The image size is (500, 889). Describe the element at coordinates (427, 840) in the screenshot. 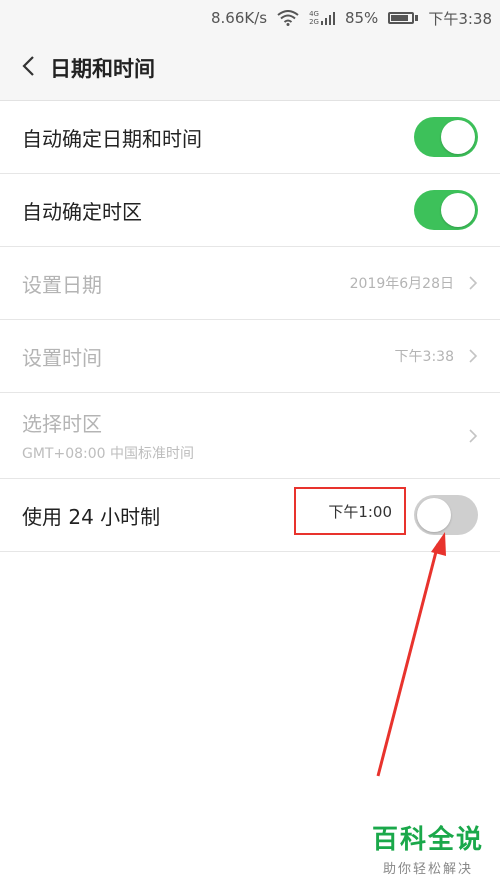

I see `watermark-title: 百科全说` at that location.